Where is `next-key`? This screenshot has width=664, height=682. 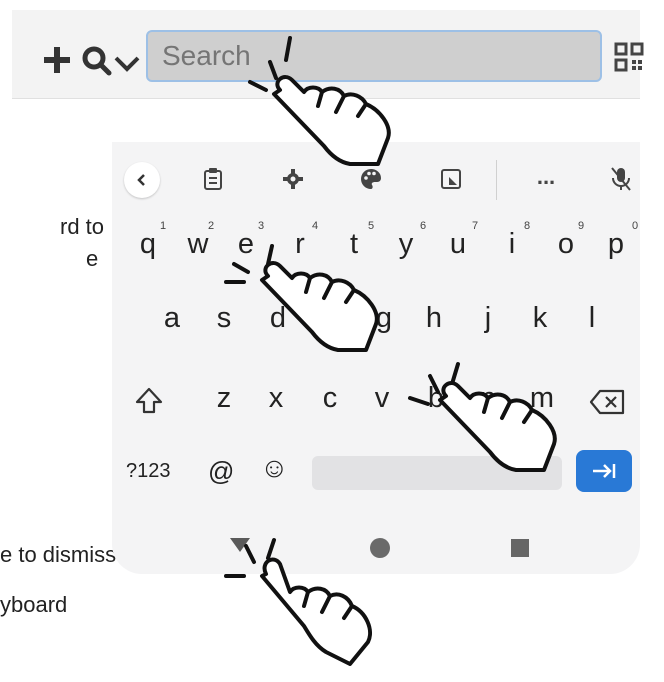 next-key is located at coordinates (604, 471).